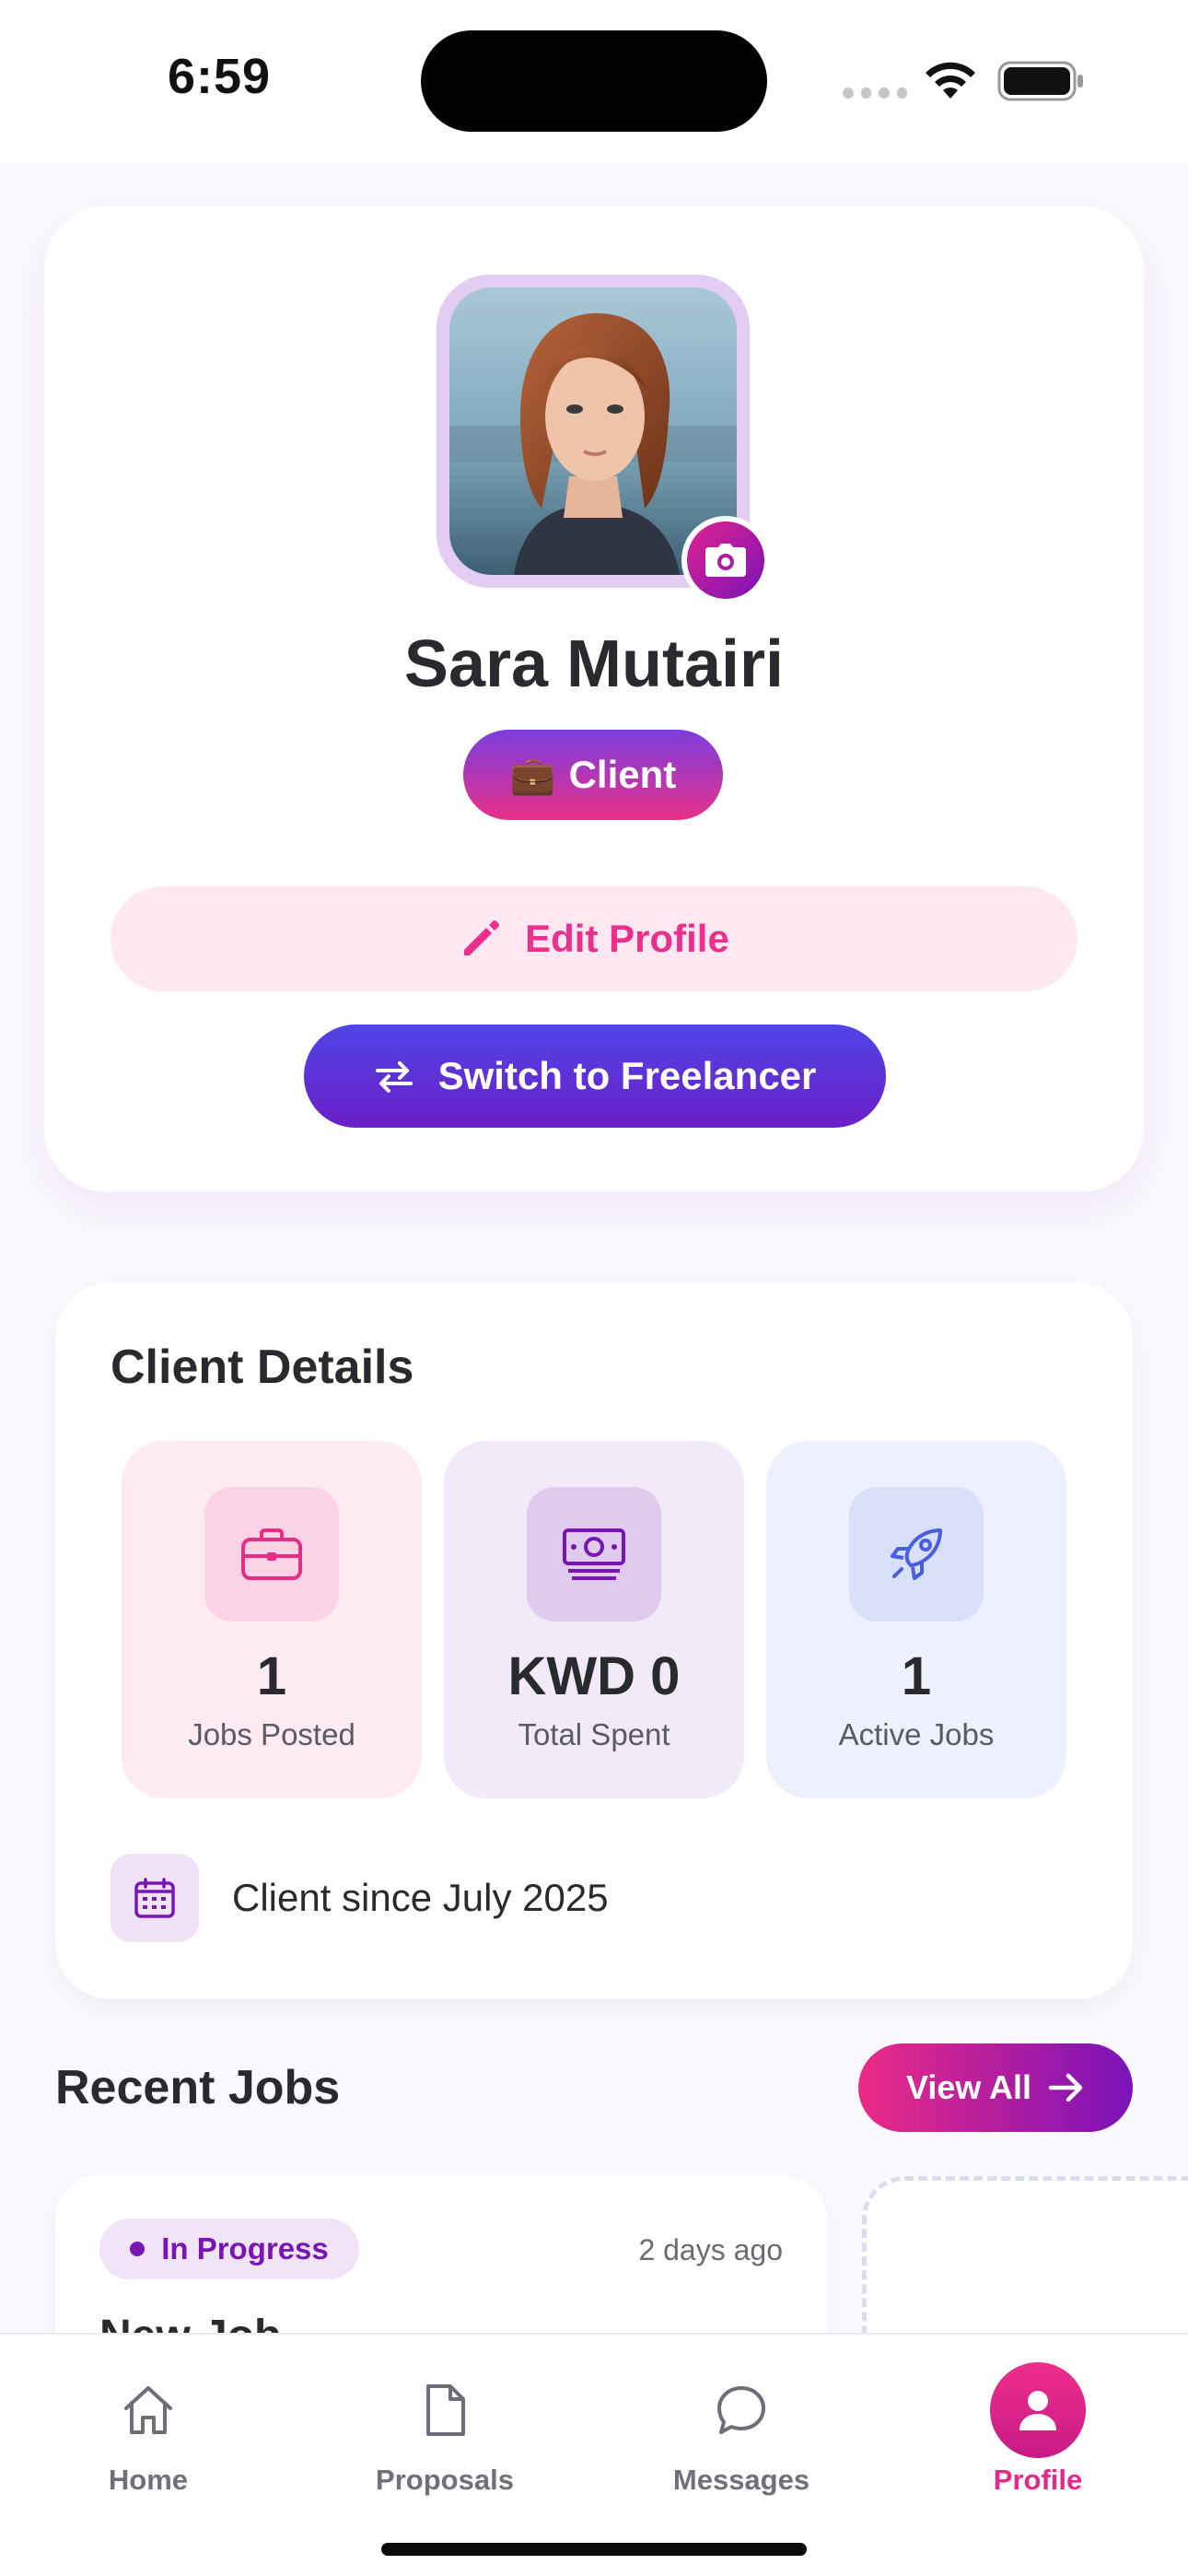 The height and width of the screenshot is (2576, 1188). I want to click on tab-messages: Messages, so click(741, 2427).